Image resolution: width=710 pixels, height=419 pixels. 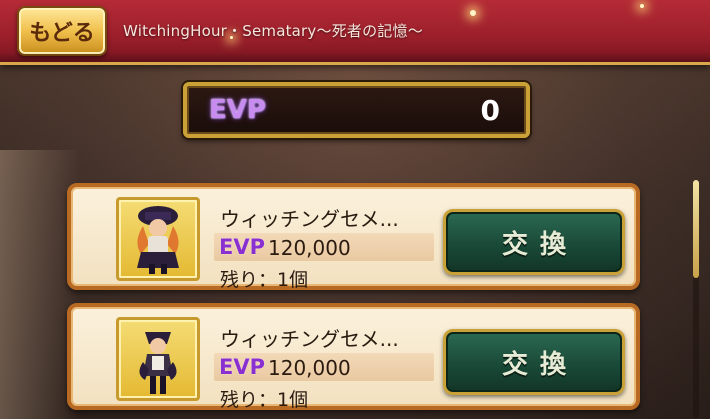 What do you see at coordinates (696, 229) in the screenshot?
I see `scrollbar-thumb` at bounding box center [696, 229].